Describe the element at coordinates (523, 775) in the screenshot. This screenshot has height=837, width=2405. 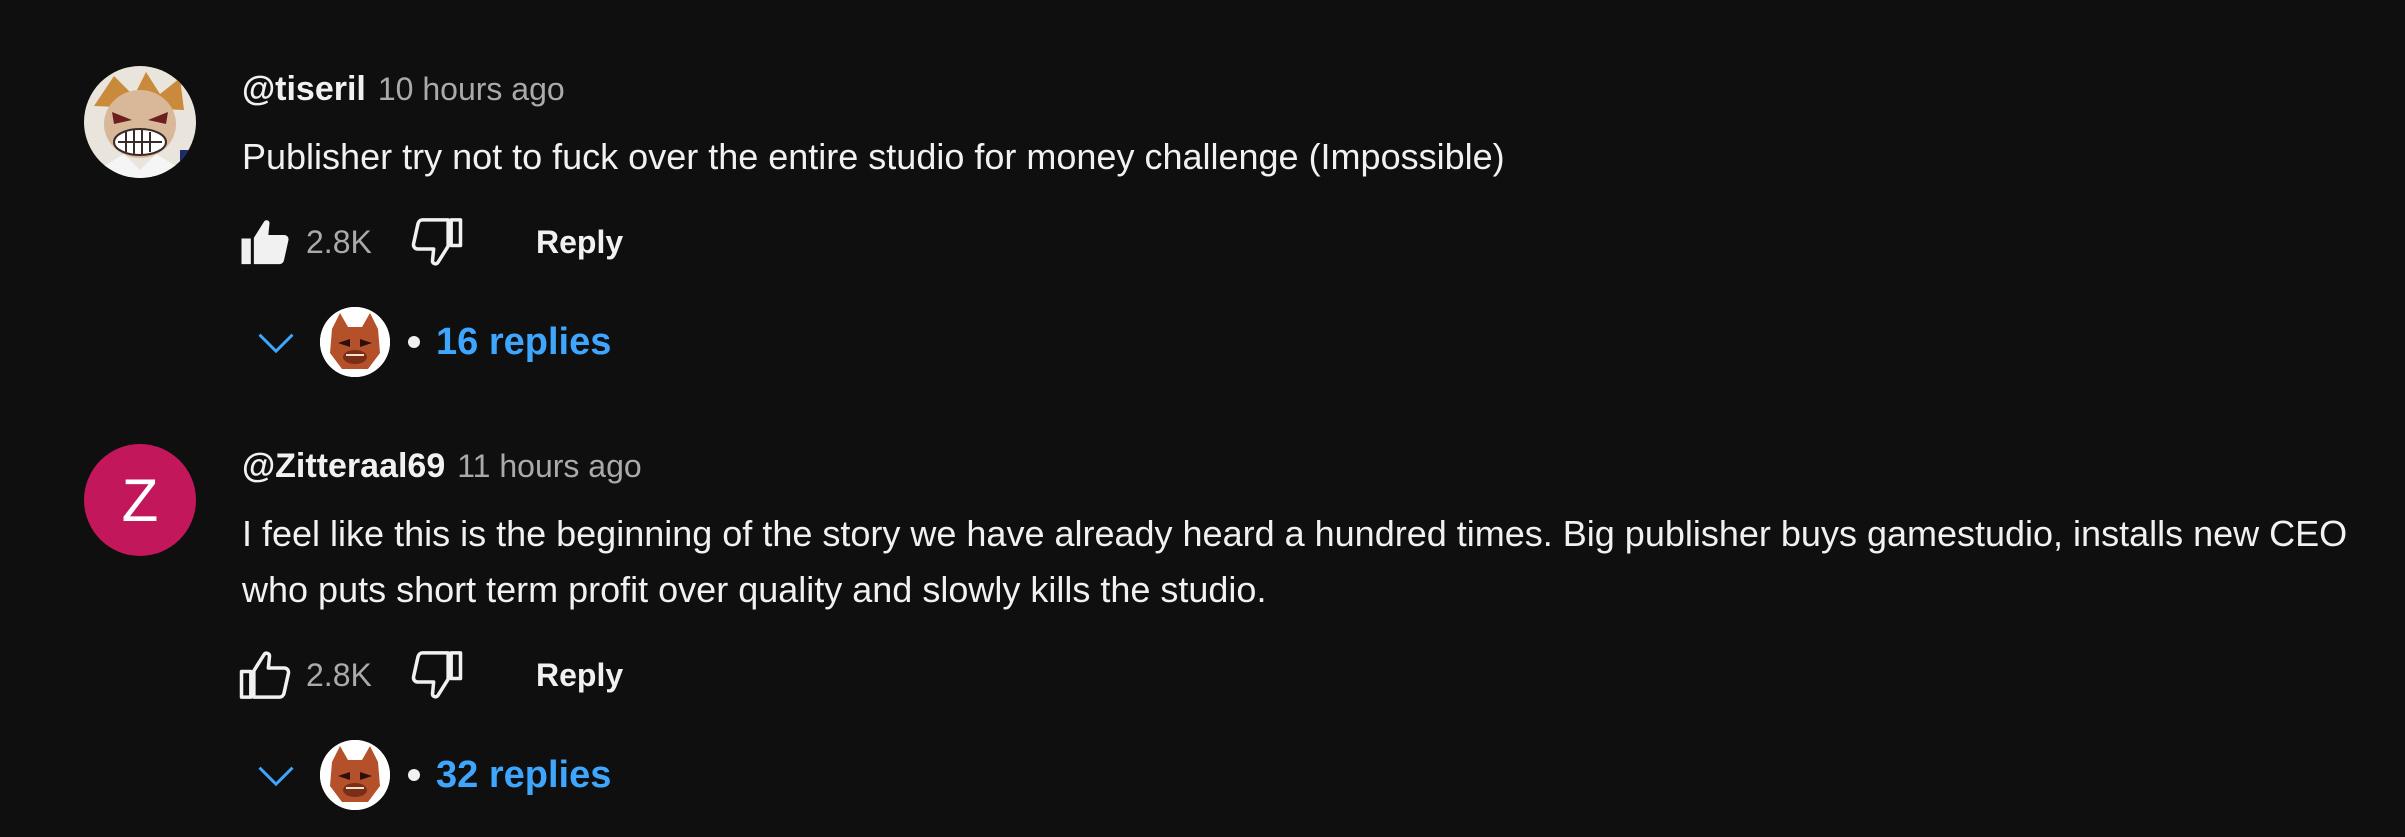
I see `replies-count-link: 32 replies` at that location.